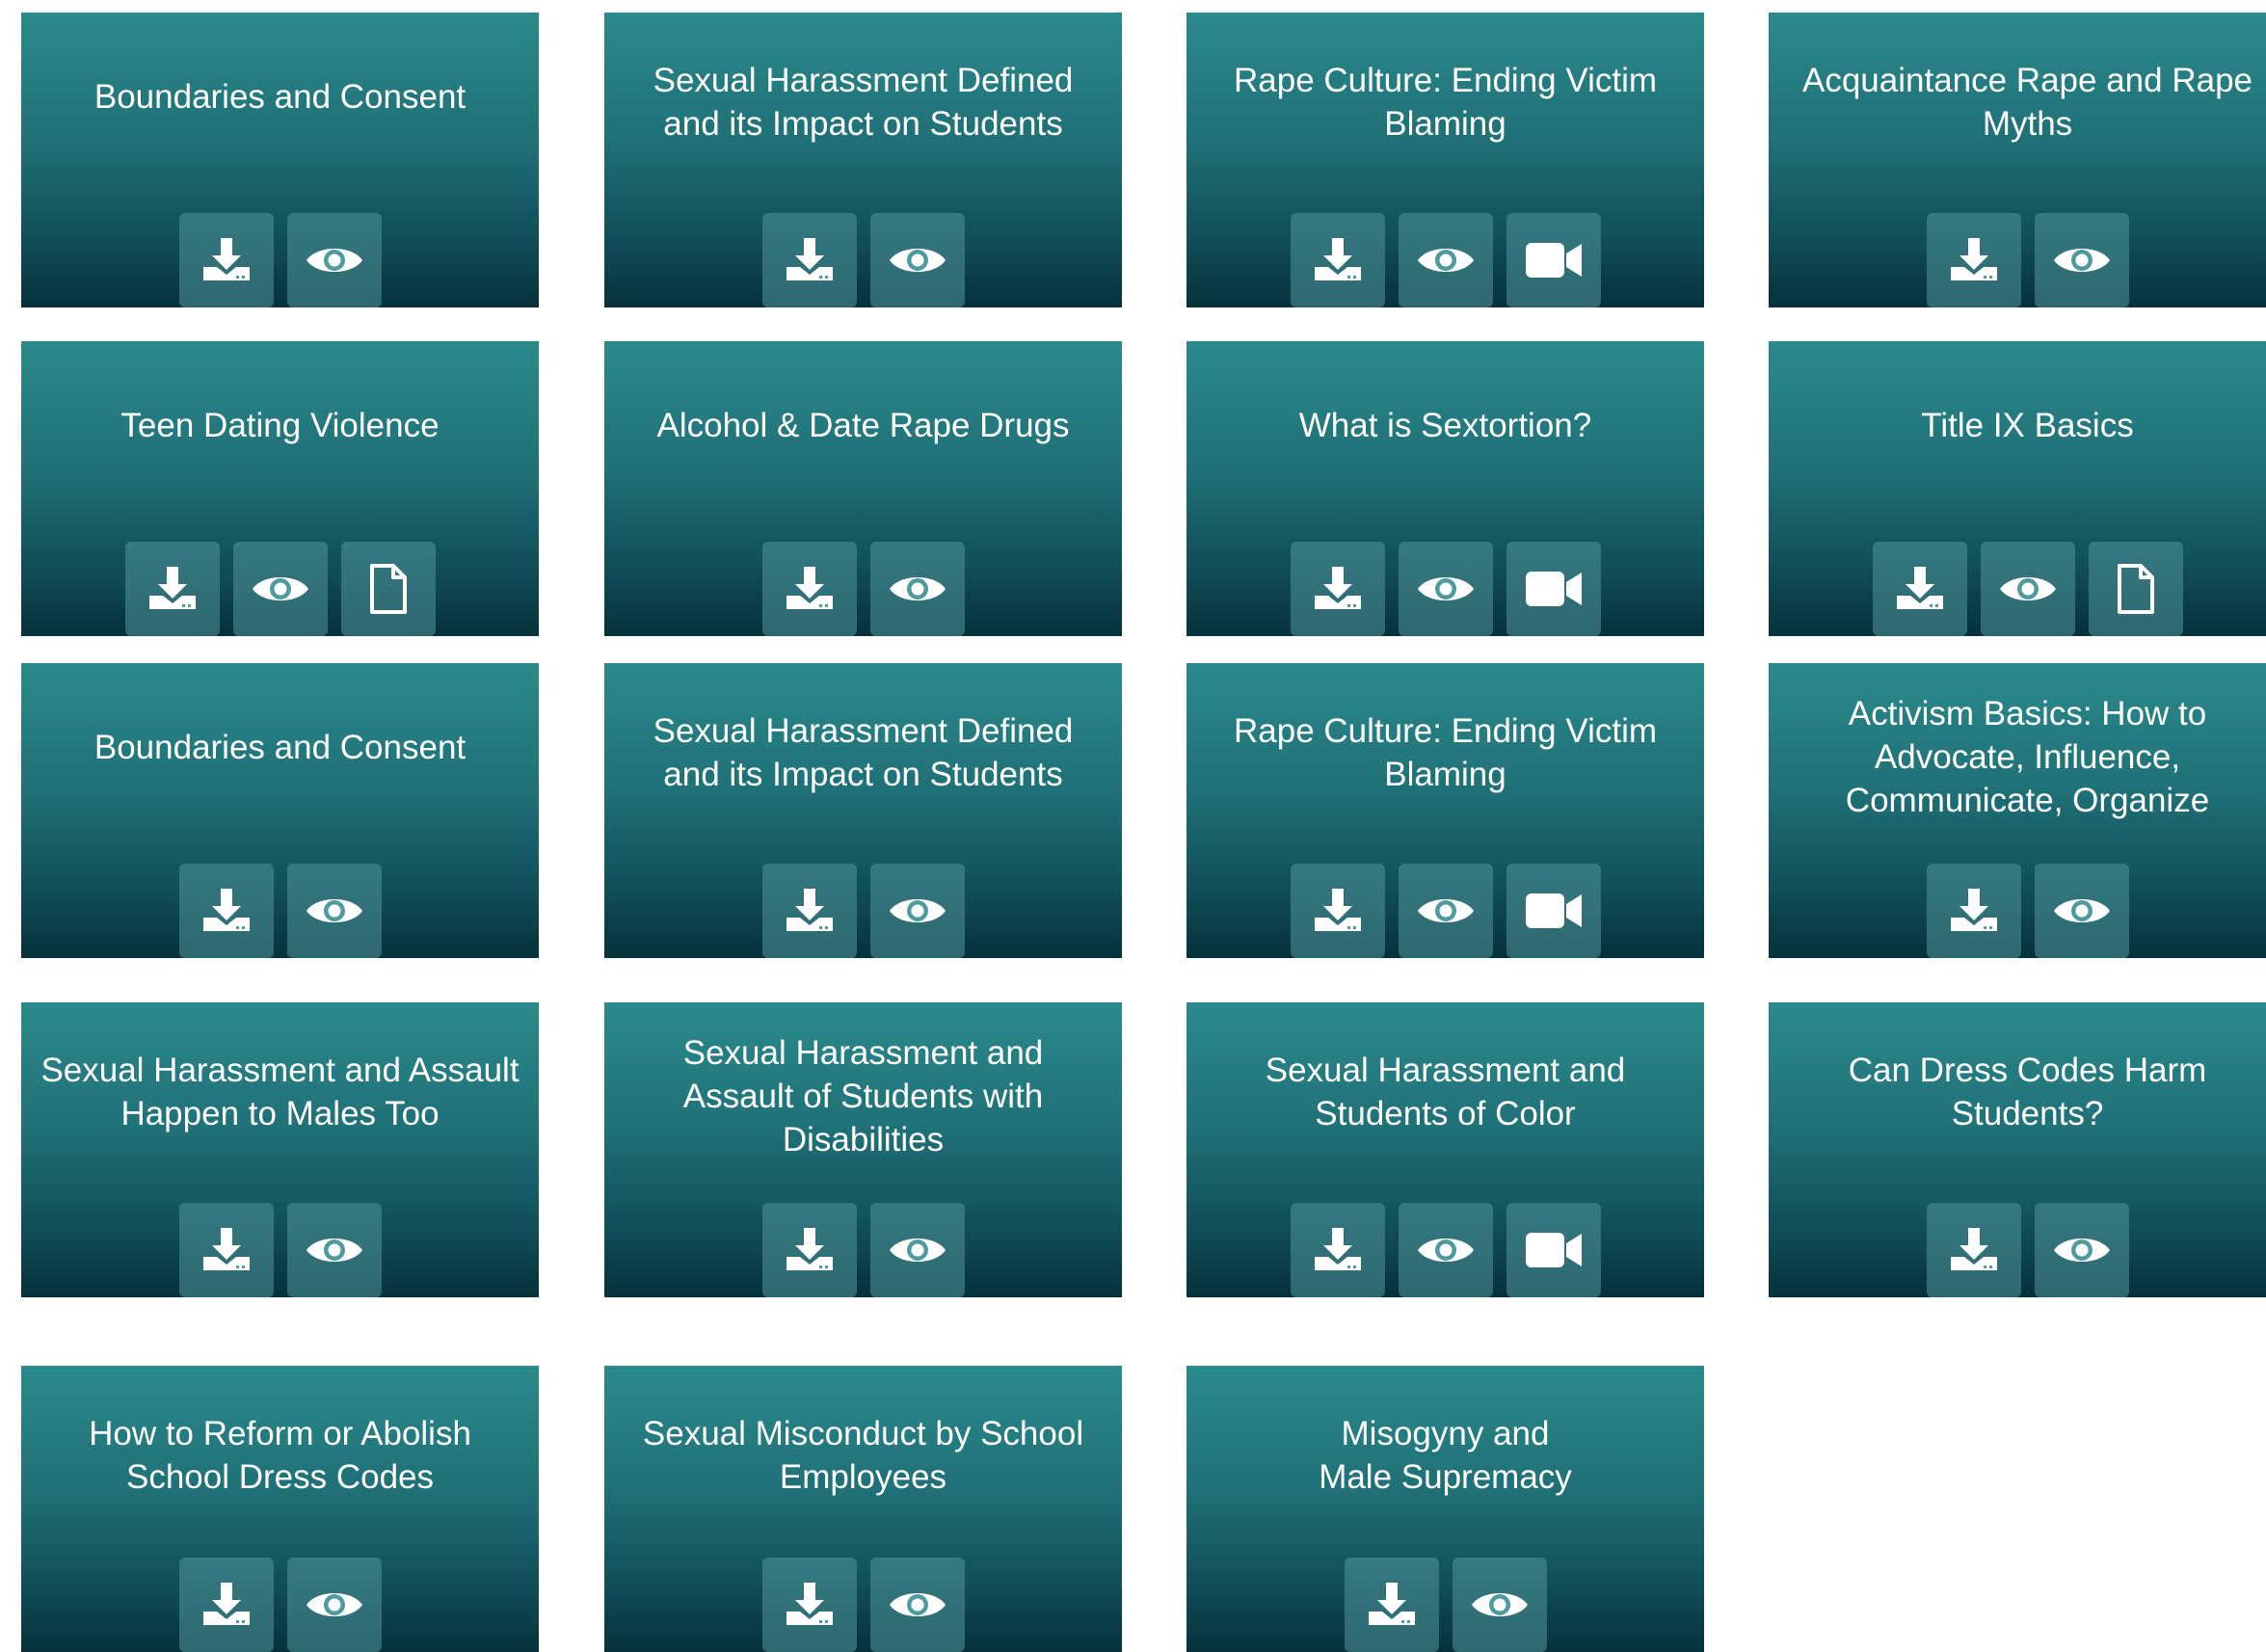  What do you see at coordinates (1445, 160) in the screenshot?
I see `resource-card: Rape Culture: Ending Victim Blaming` at bounding box center [1445, 160].